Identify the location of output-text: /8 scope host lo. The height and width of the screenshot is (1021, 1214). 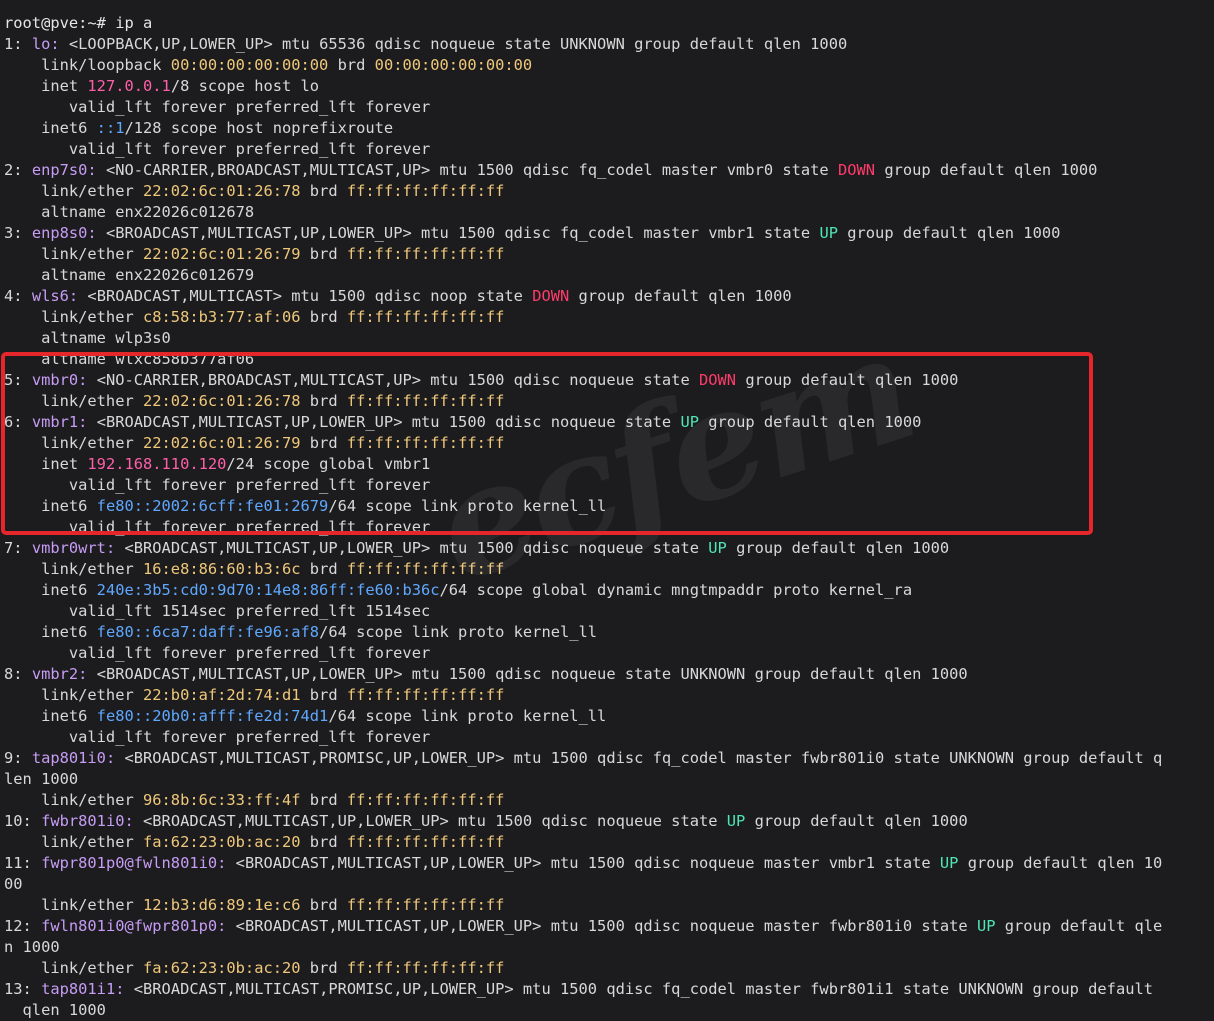
(245, 86).